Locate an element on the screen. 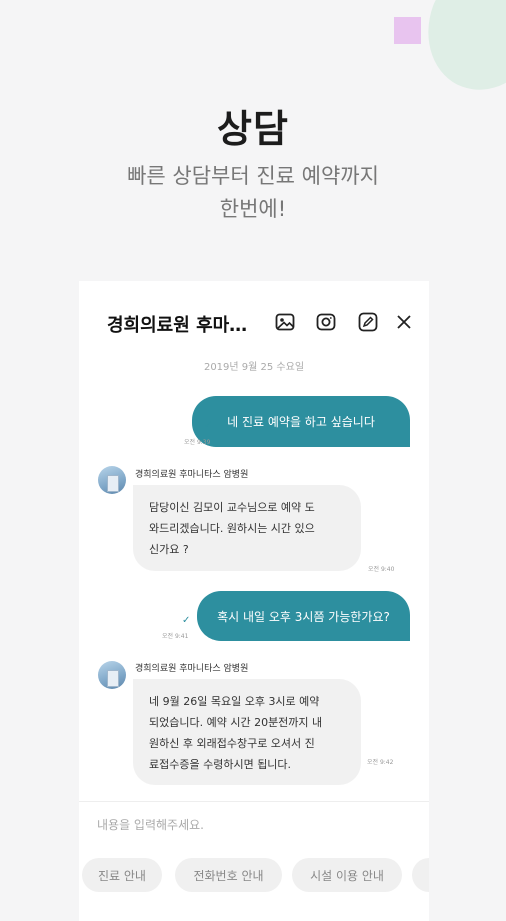  message-time: 오전 9:41 is located at coordinates (175, 636).